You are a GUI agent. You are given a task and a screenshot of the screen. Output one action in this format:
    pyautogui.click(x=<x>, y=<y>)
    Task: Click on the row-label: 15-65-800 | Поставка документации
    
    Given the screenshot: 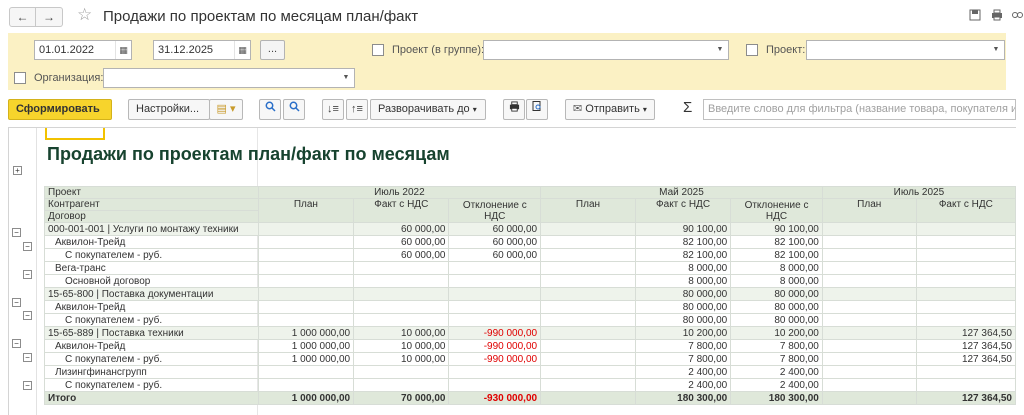 What is the action you would take?
    pyautogui.click(x=151, y=294)
    